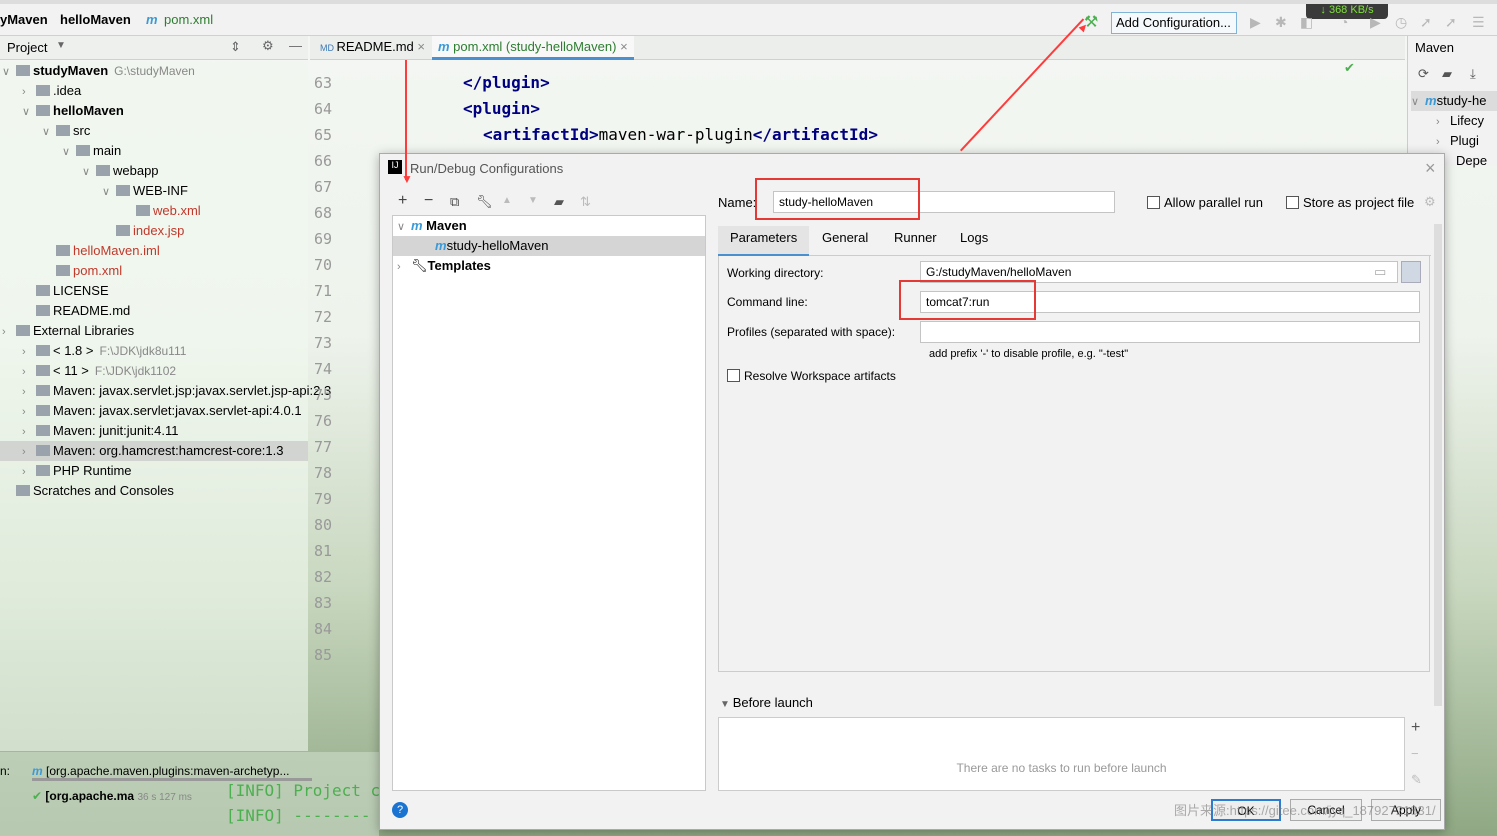  What do you see at coordinates (501, 108) in the screenshot?
I see `code-line-64: <plugin>` at bounding box center [501, 108].